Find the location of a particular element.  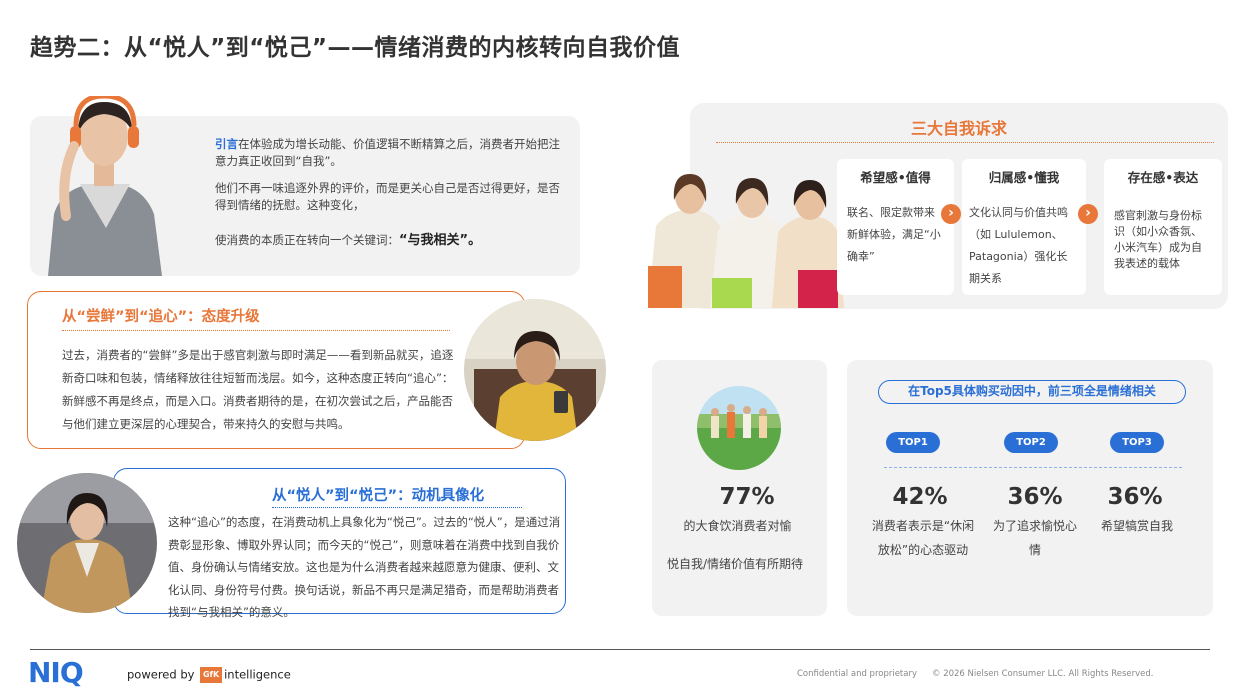

top5-divider is located at coordinates (1033, 467).